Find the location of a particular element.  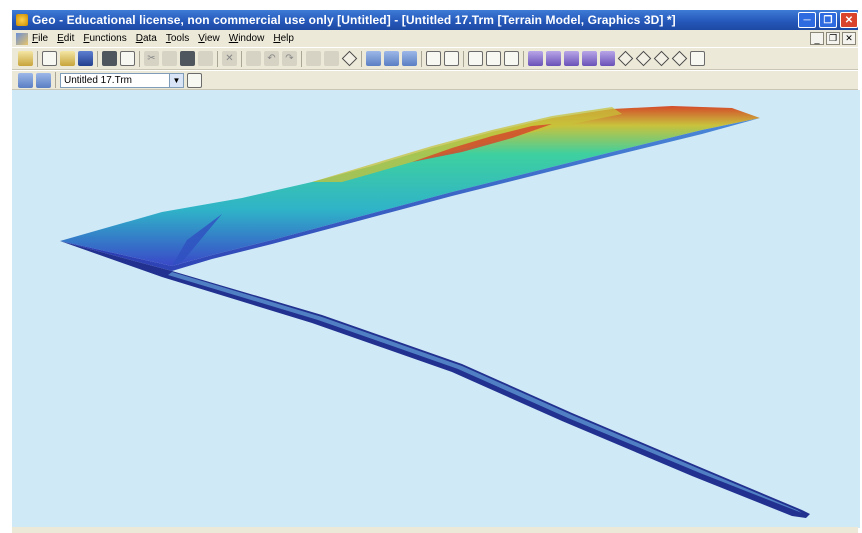

print-preview-icon is located at coordinates (127, 58).